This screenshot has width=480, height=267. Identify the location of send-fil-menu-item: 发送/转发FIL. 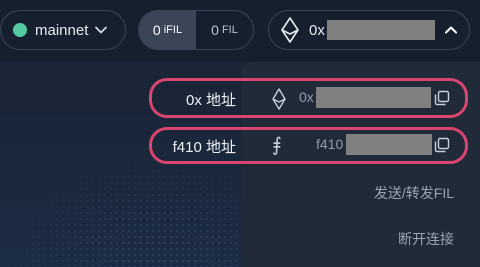
(414, 193).